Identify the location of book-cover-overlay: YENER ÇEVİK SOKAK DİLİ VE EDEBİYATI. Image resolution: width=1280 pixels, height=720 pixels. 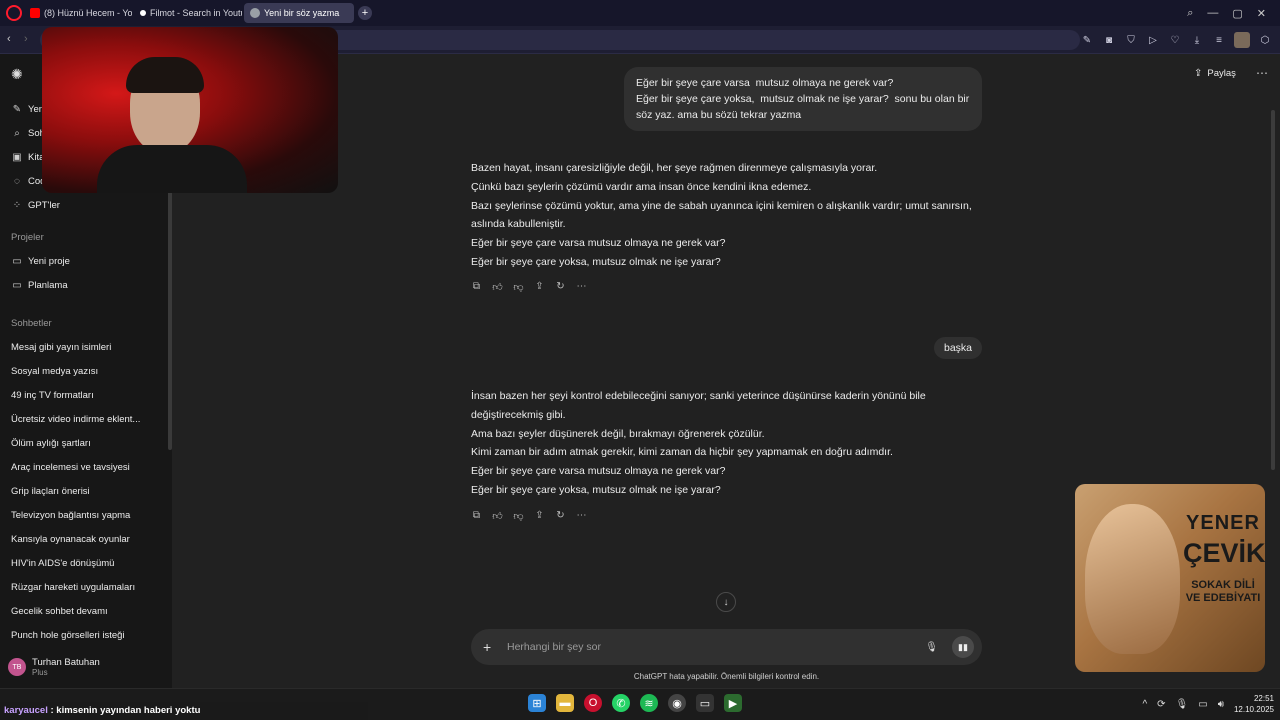
(1170, 578).